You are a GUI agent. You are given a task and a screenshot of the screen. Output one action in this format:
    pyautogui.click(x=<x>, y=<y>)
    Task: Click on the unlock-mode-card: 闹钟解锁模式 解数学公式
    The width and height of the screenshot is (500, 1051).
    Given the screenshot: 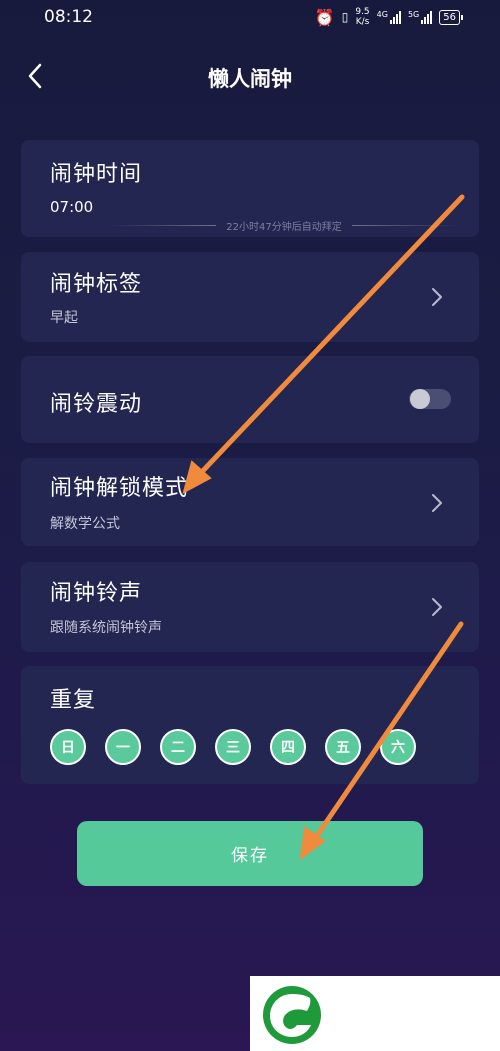 What is the action you would take?
    pyautogui.click(x=250, y=502)
    